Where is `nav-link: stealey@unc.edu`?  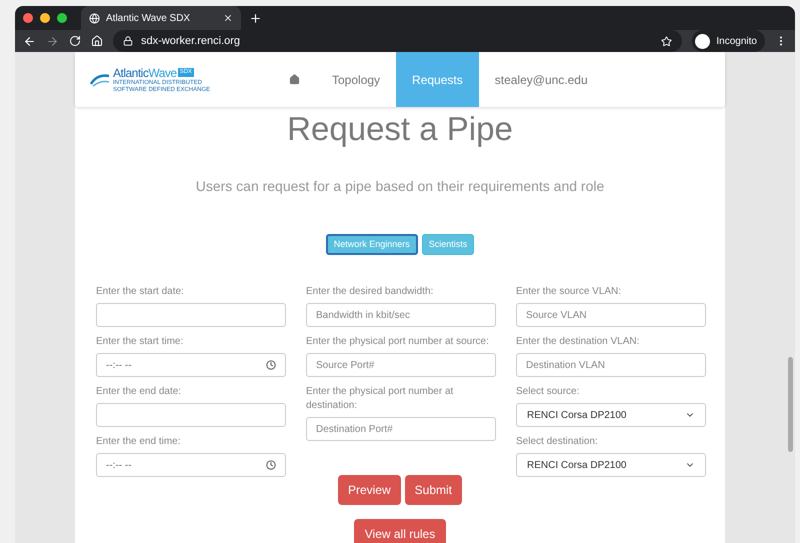
nav-link: stealey@unc.edu is located at coordinates (541, 79).